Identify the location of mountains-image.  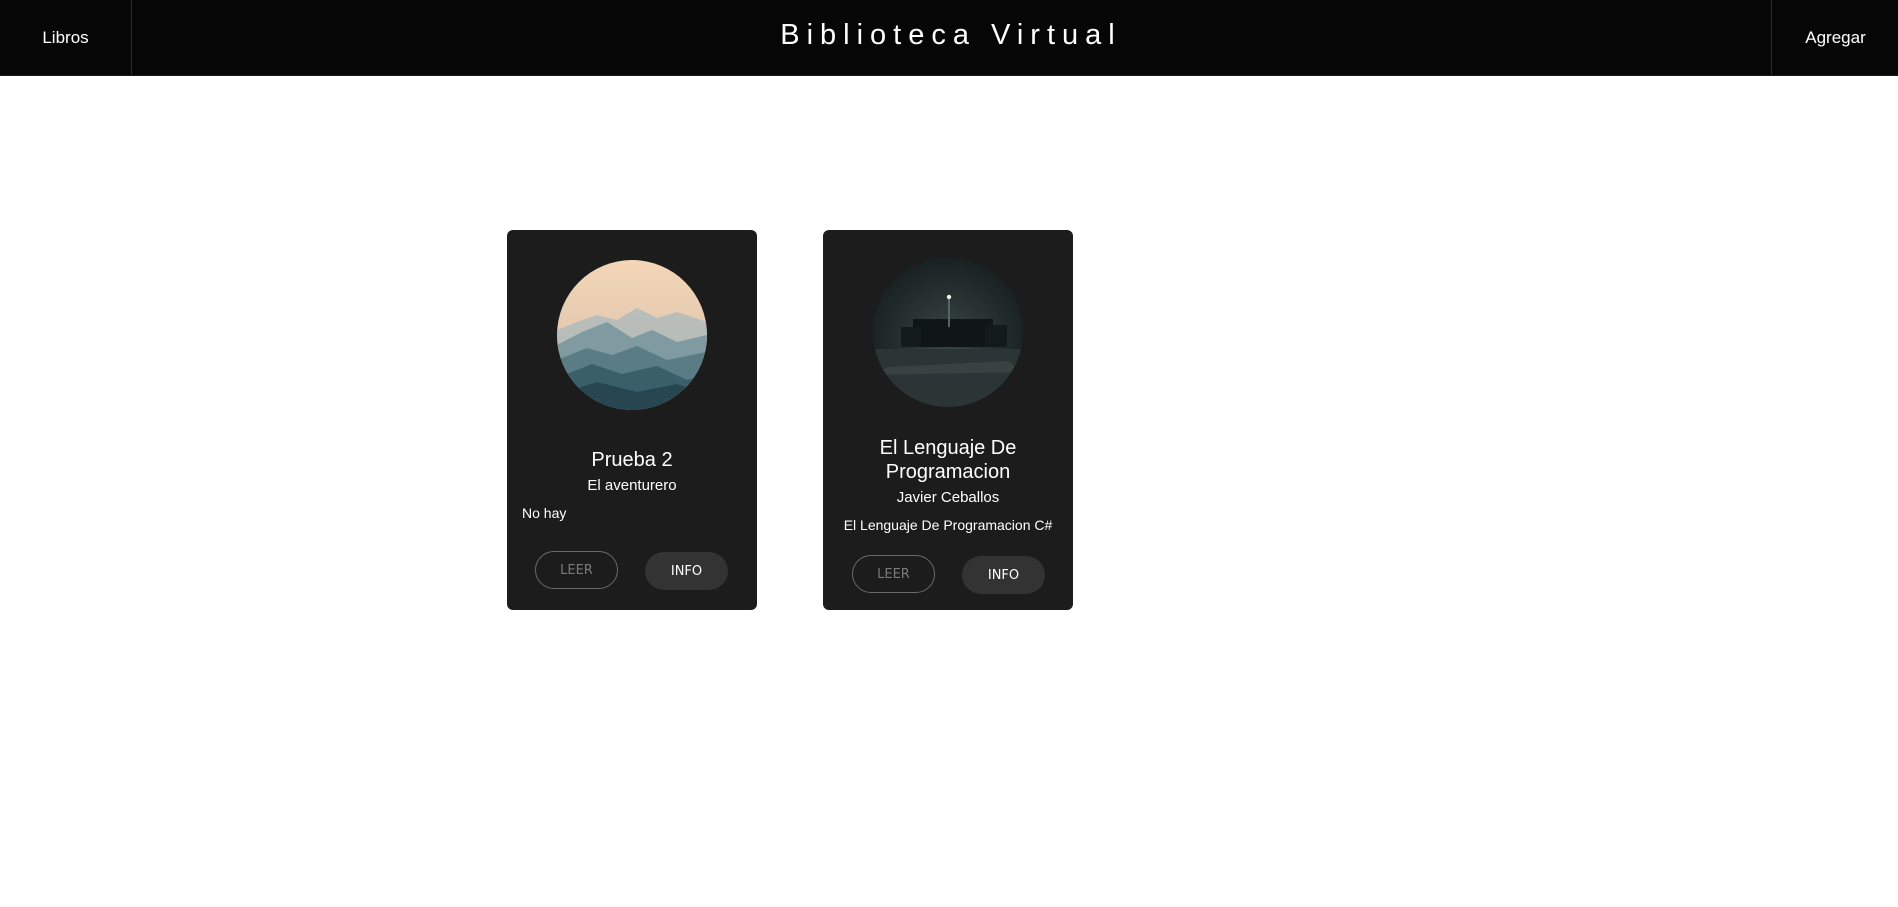
(632, 335).